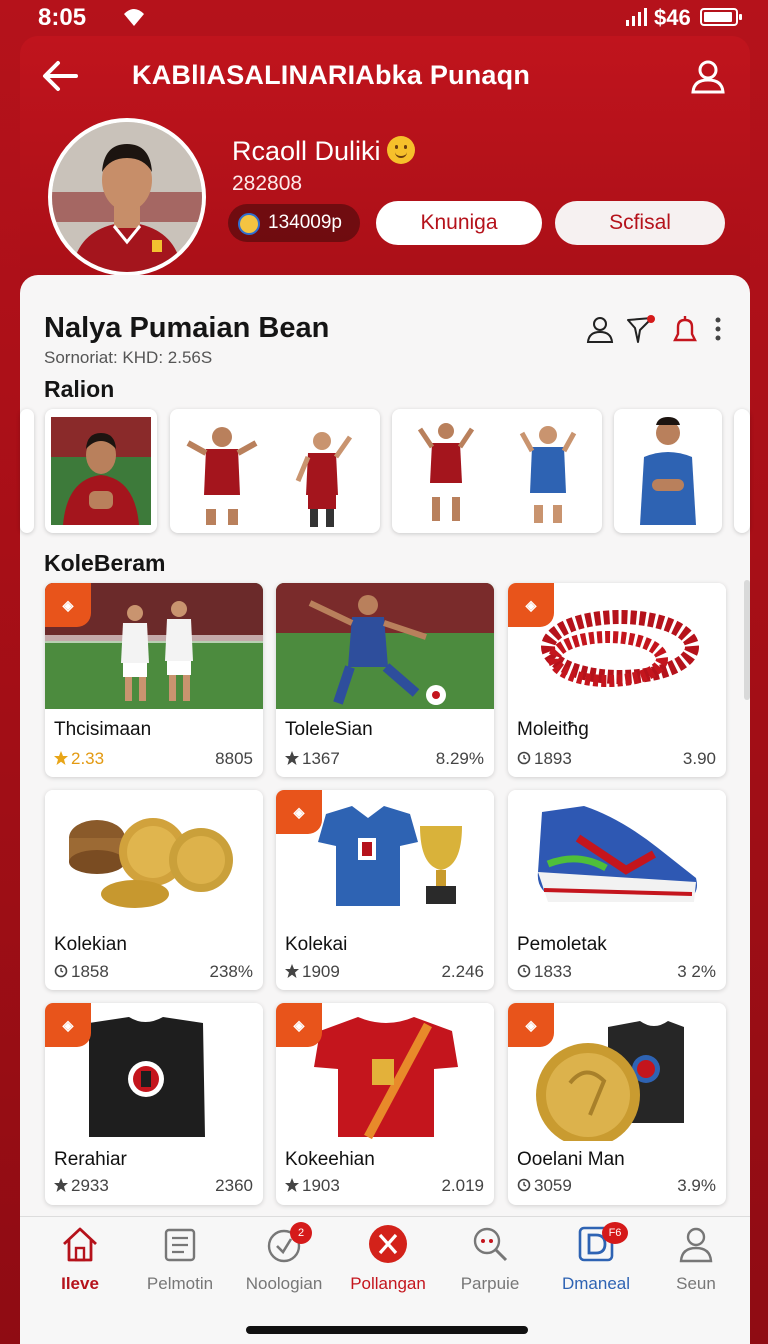 The width and height of the screenshot is (768, 1344). Describe the element at coordinates (305, 222) in the screenshot. I see `coin-amount: 134009p` at that location.